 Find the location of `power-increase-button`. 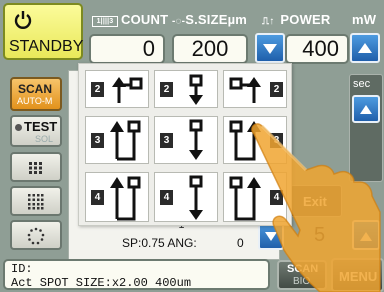

power-increase-button is located at coordinates (365, 48).